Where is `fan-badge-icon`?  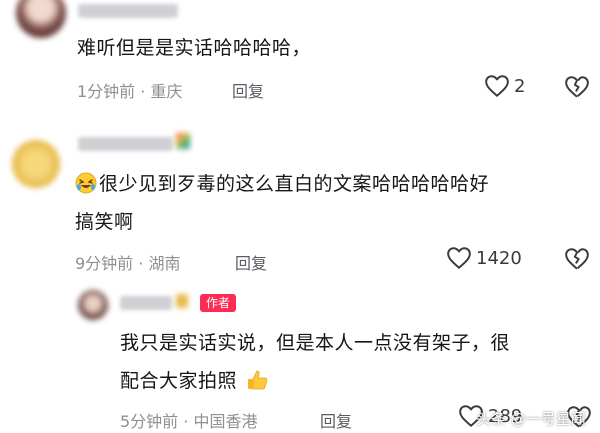
fan-badge-icon is located at coordinates (183, 141).